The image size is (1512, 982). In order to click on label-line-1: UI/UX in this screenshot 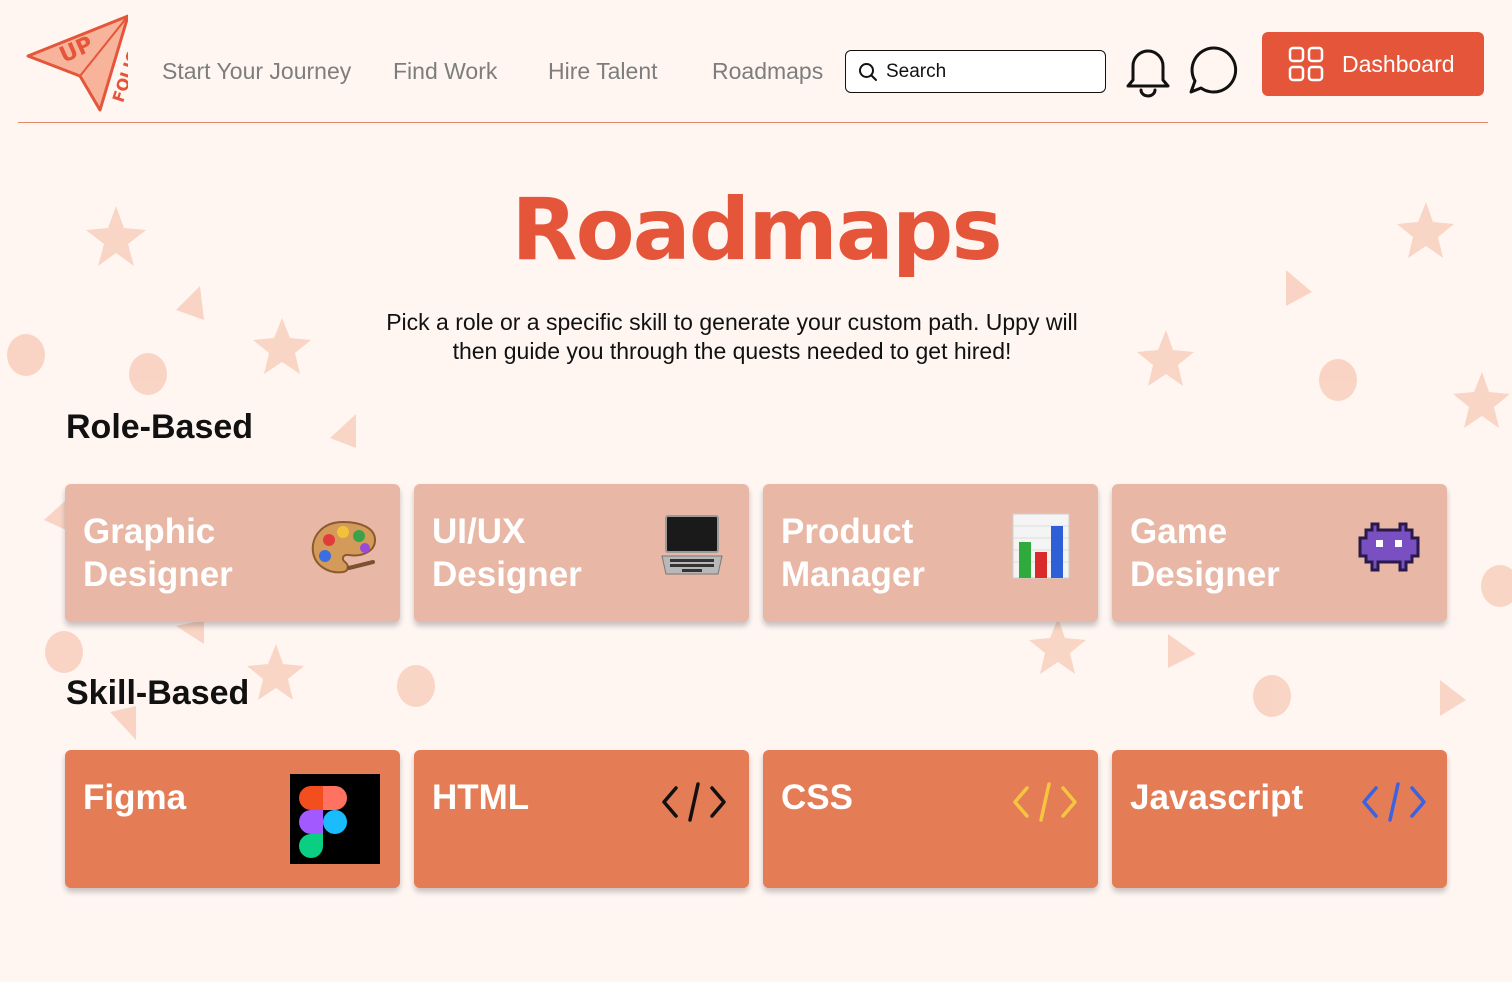, I will do `click(479, 531)`.